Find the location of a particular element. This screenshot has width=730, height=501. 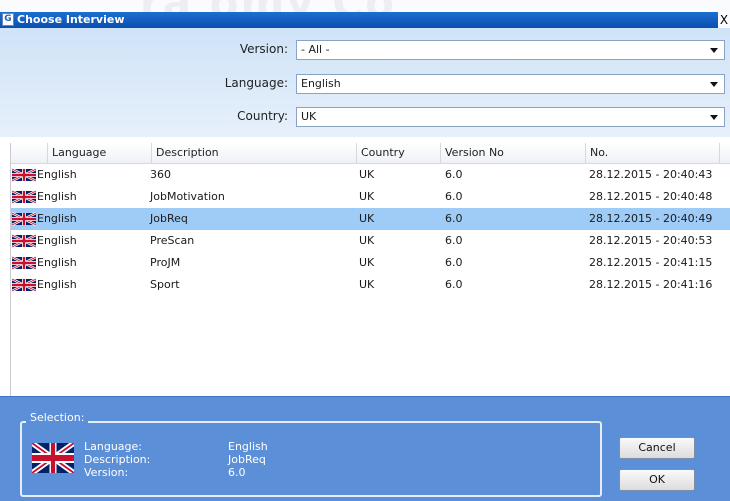

column-header-language: Language is located at coordinates (99, 153).